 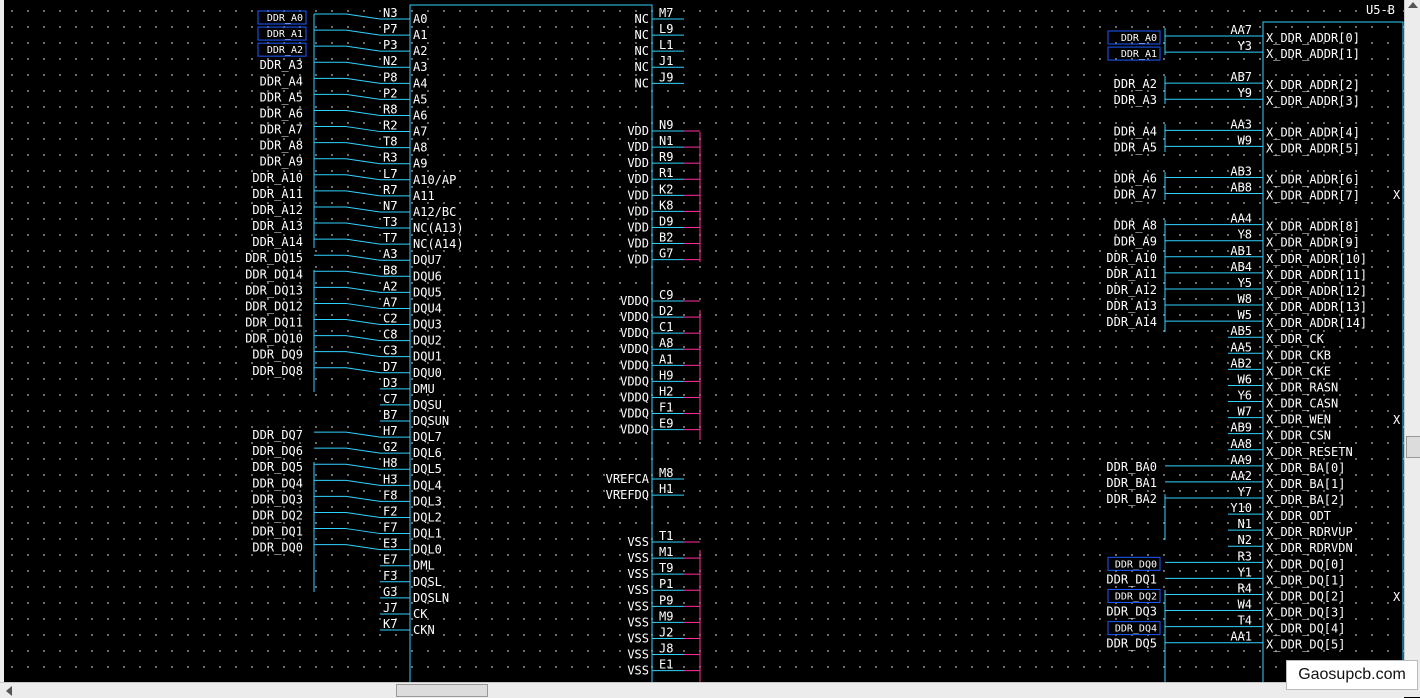 What do you see at coordinates (277, 451) in the screenshot?
I see `net-label: DDR_DQ6` at bounding box center [277, 451].